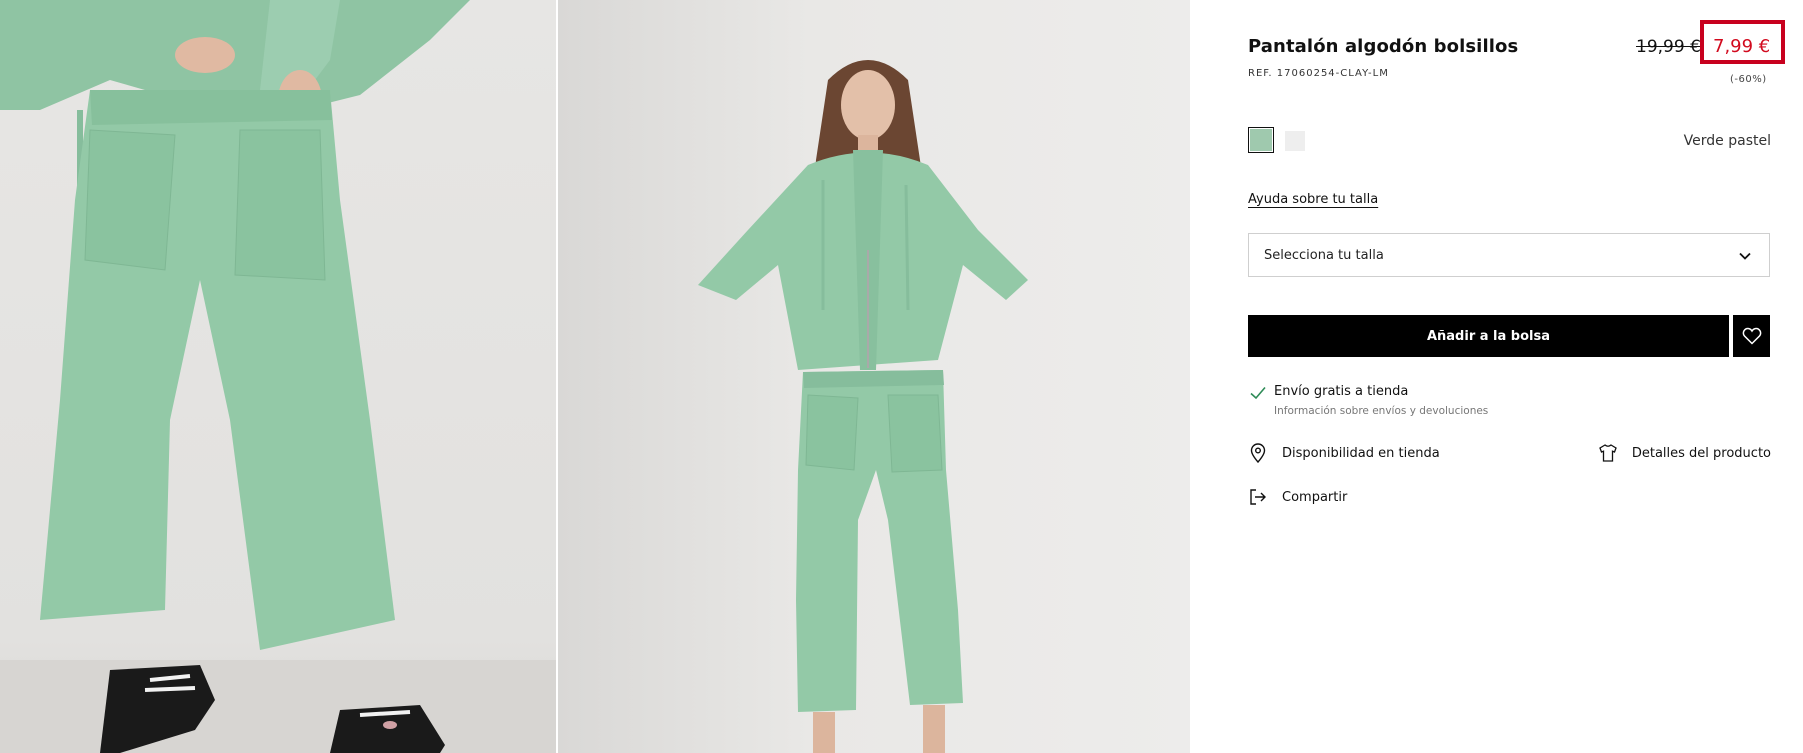  Describe the element at coordinates (1324, 255) in the screenshot. I see `size-select-label: Selecciona tu talla` at that location.